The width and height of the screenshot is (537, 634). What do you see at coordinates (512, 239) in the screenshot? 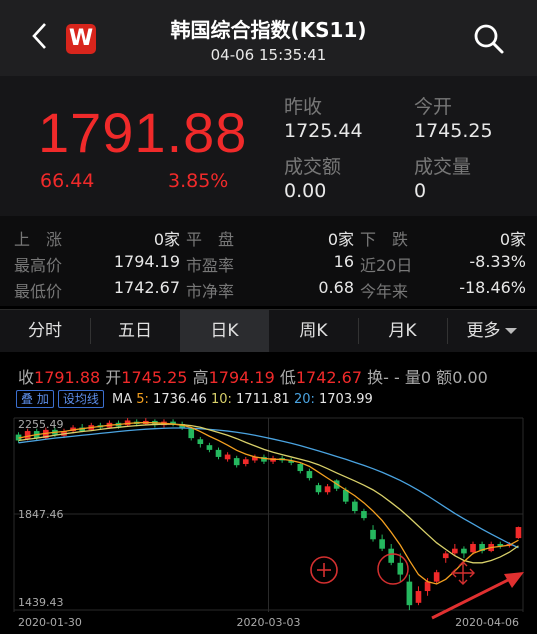
I see `down-value: 0家` at bounding box center [512, 239].